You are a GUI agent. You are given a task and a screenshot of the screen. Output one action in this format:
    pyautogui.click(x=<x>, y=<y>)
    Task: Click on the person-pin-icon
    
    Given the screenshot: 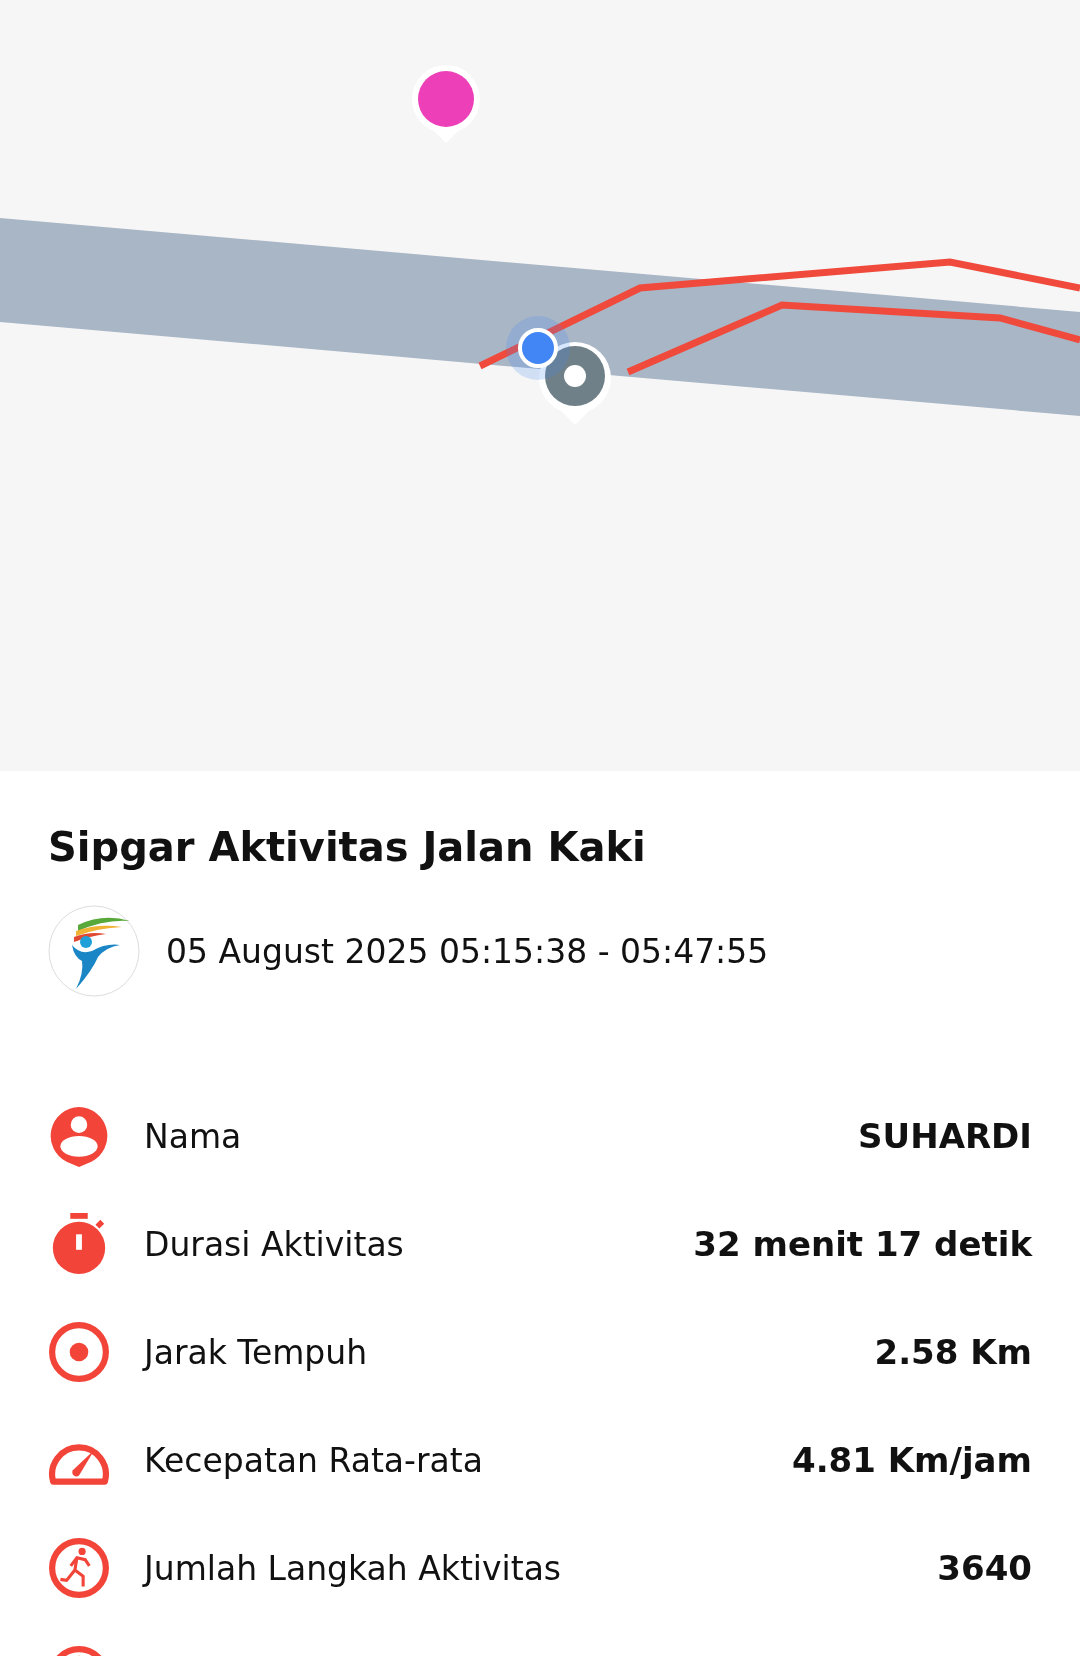 What is the action you would take?
    pyautogui.click(x=79, y=1136)
    